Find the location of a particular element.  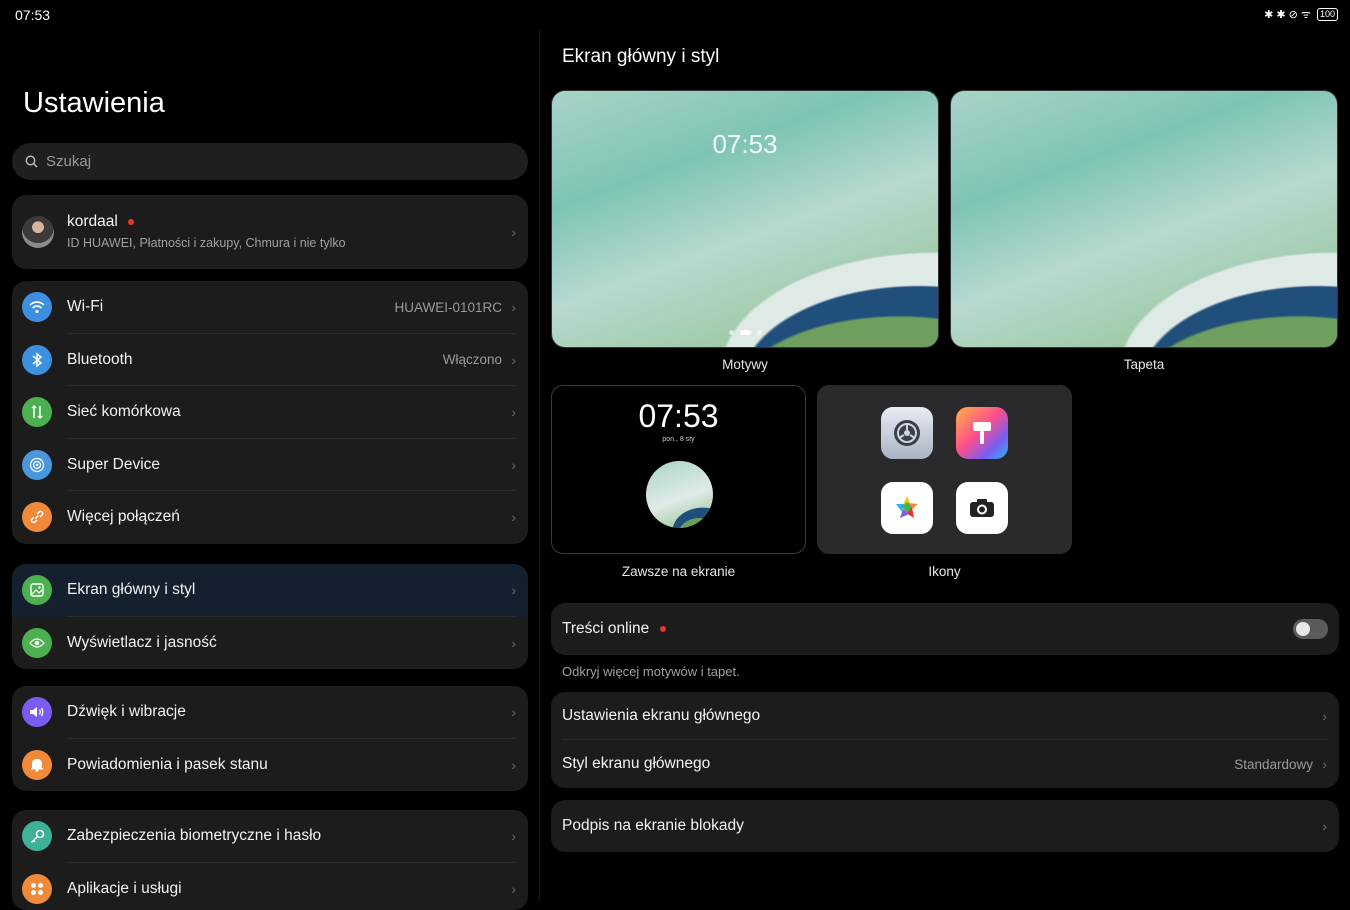

aod-label: Zawsze na ekranie is located at coordinates (678, 571).